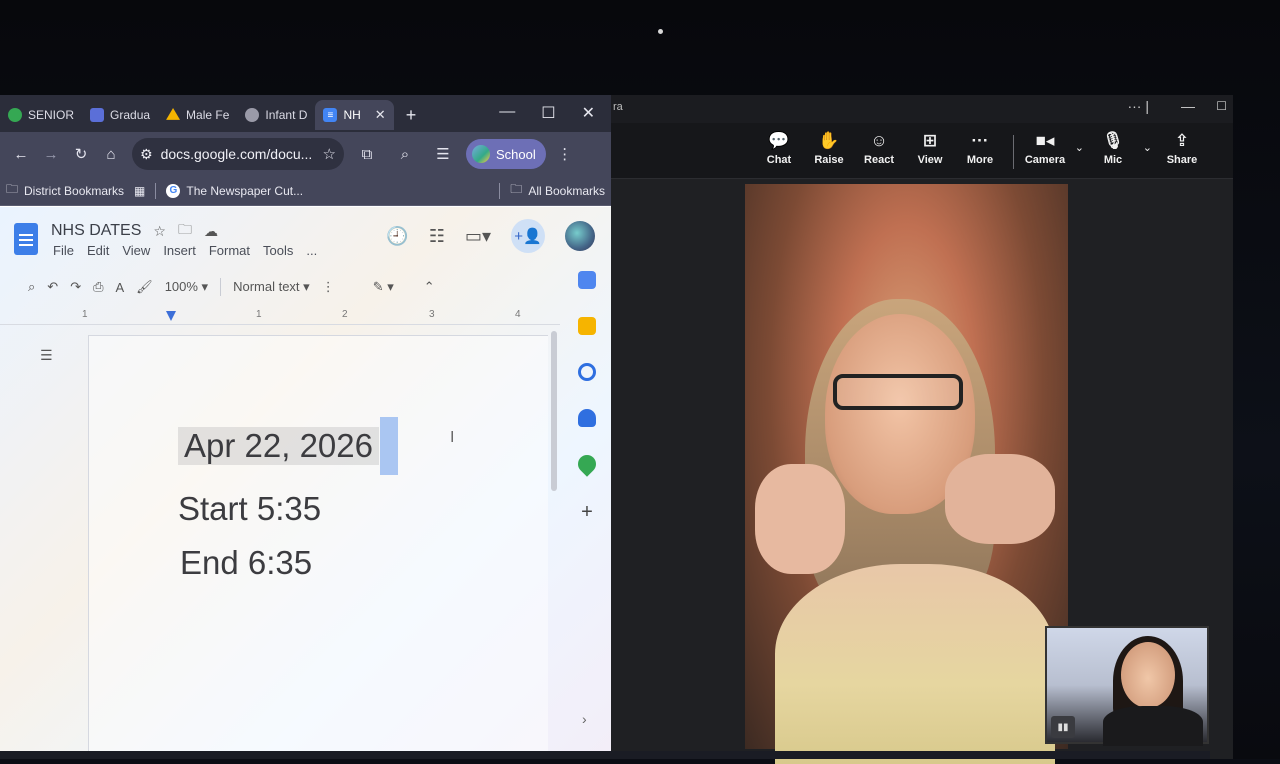  I want to click on doc-line-end: End 6:35, so click(246, 563).